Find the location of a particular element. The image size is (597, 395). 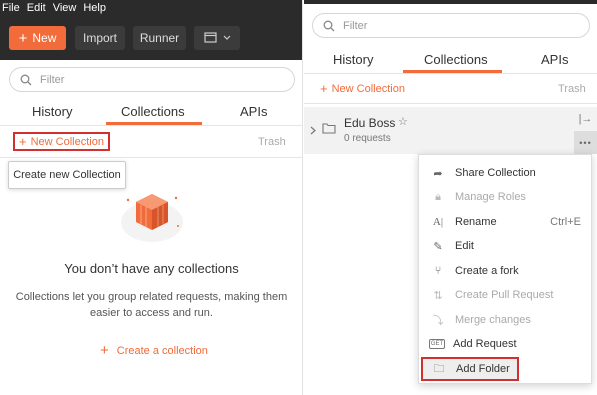

menu-edit: Edit is located at coordinates (36, 8).